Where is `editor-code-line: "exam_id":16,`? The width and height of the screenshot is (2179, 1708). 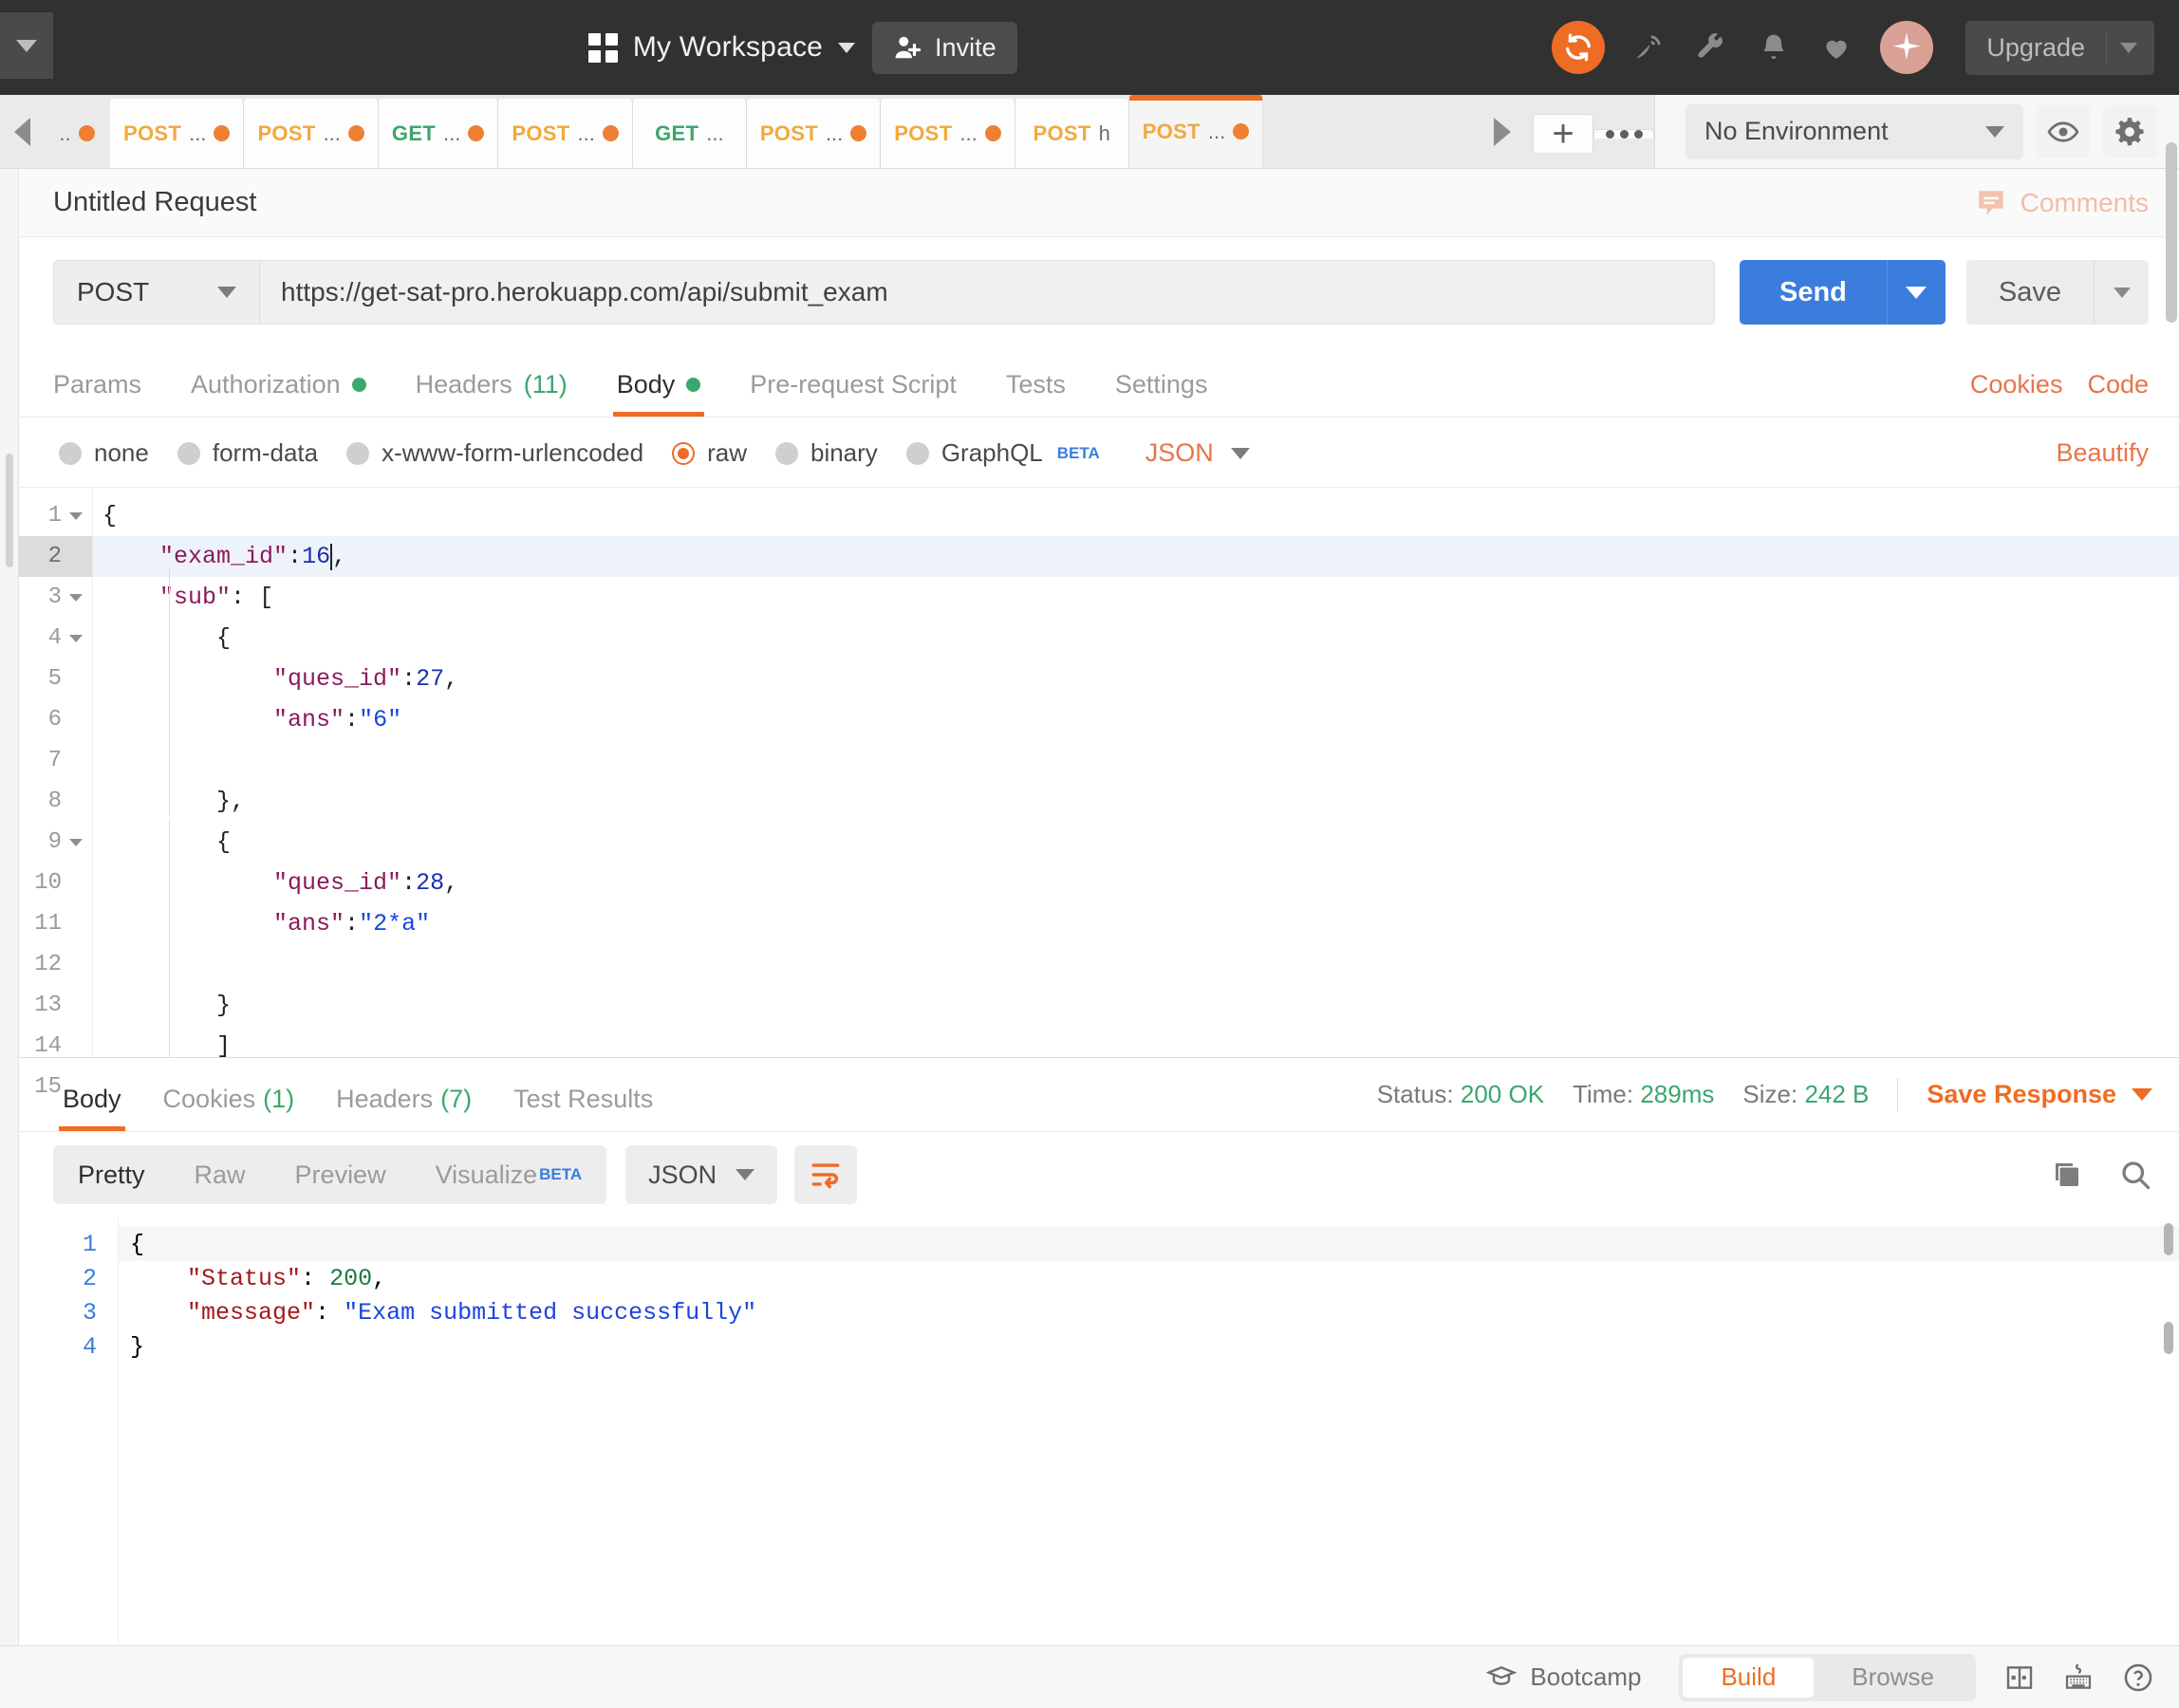 editor-code-line: "exam_id":16, is located at coordinates (1136, 557).